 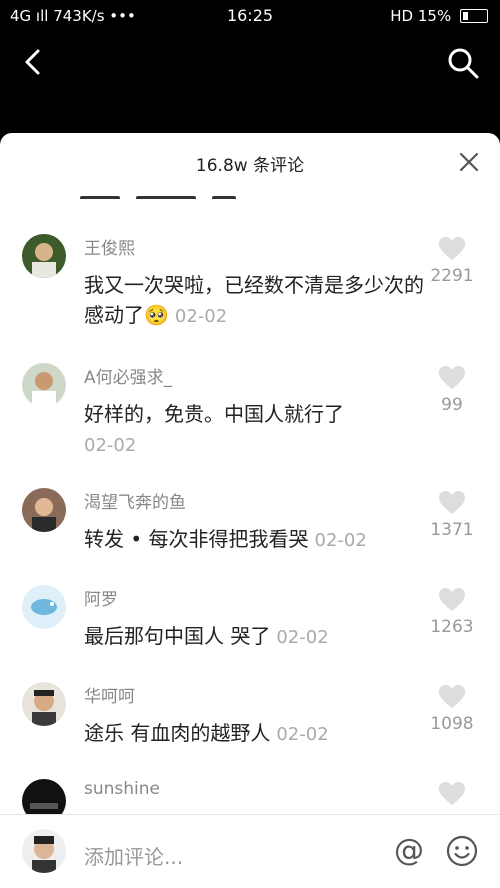 I want to click on like-count: 1371, so click(x=452, y=530).